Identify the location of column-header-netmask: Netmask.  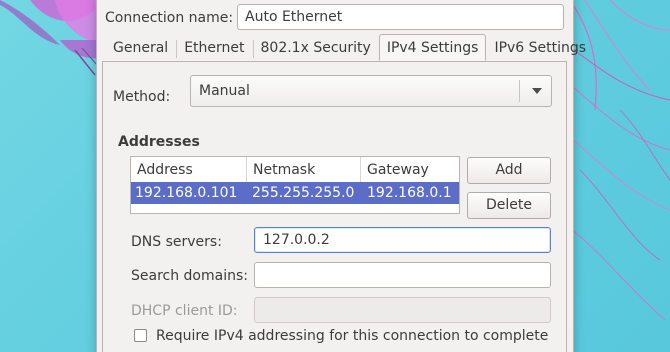
(304, 169).